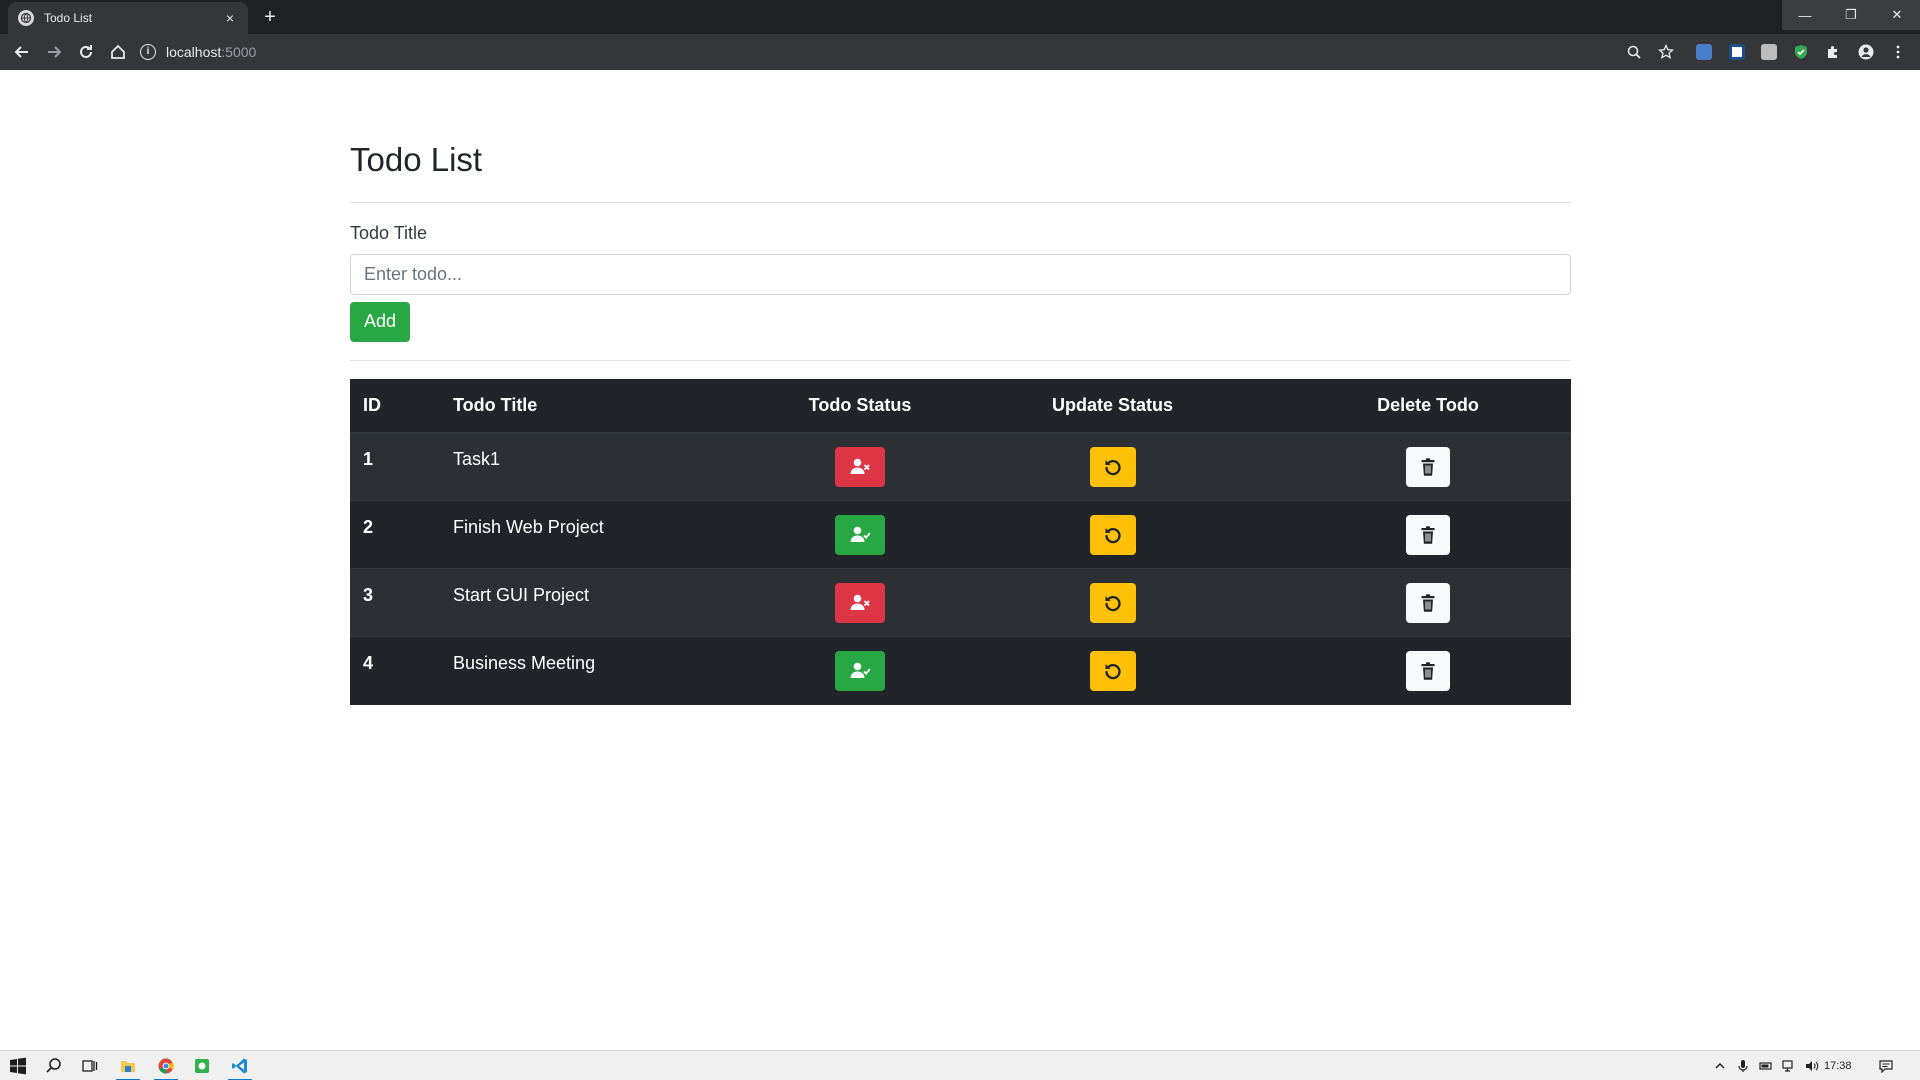  I want to click on maximize-button: ❐, so click(1851, 15).